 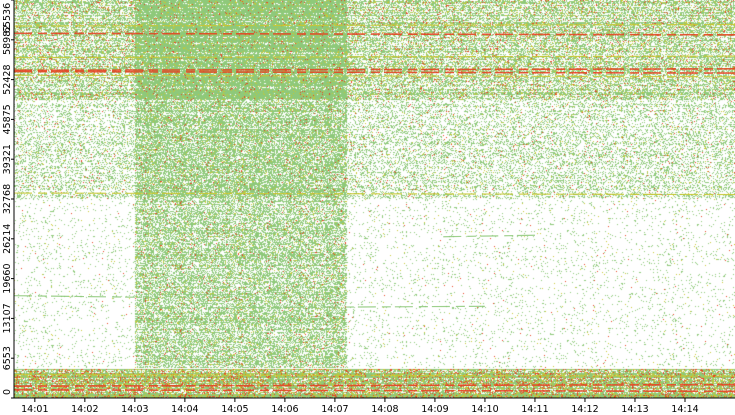 What do you see at coordinates (484, 409) in the screenshot?
I see `x-tick-label: 14:10` at bounding box center [484, 409].